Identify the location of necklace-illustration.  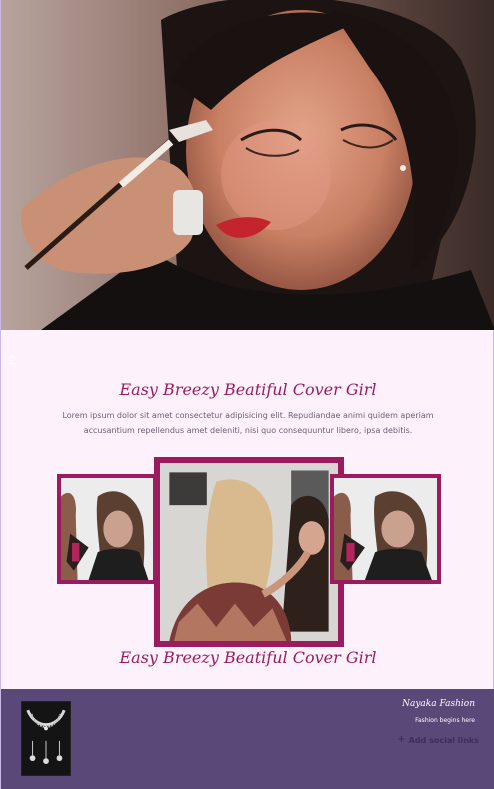
(46, 736).